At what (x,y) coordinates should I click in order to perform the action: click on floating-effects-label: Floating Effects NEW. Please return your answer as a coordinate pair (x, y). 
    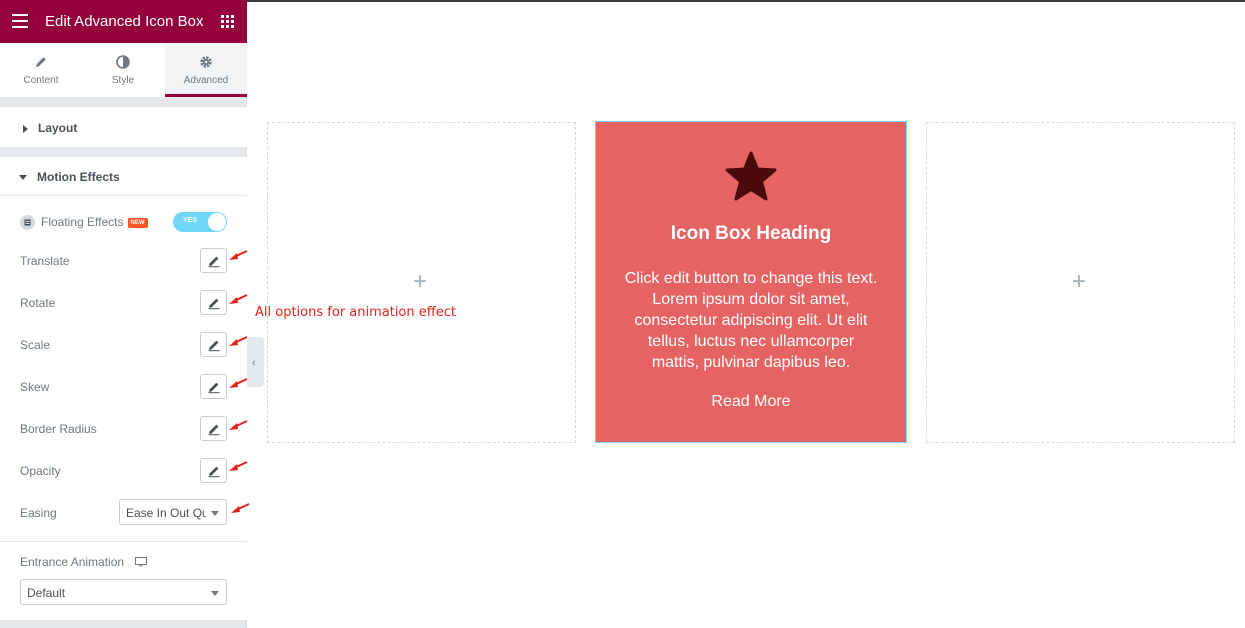
    Looking at the image, I should click on (94, 222).